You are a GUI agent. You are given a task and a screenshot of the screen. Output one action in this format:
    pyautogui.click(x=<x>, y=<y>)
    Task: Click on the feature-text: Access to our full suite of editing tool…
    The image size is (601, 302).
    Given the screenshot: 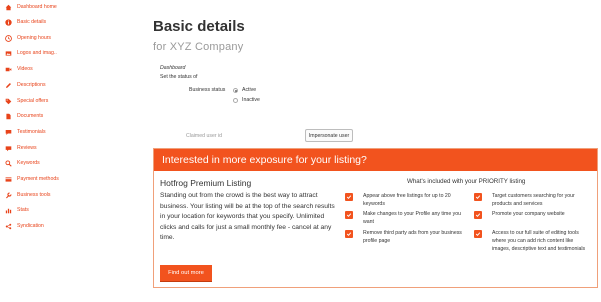 What is the action you would take?
    pyautogui.click(x=539, y=241)
    